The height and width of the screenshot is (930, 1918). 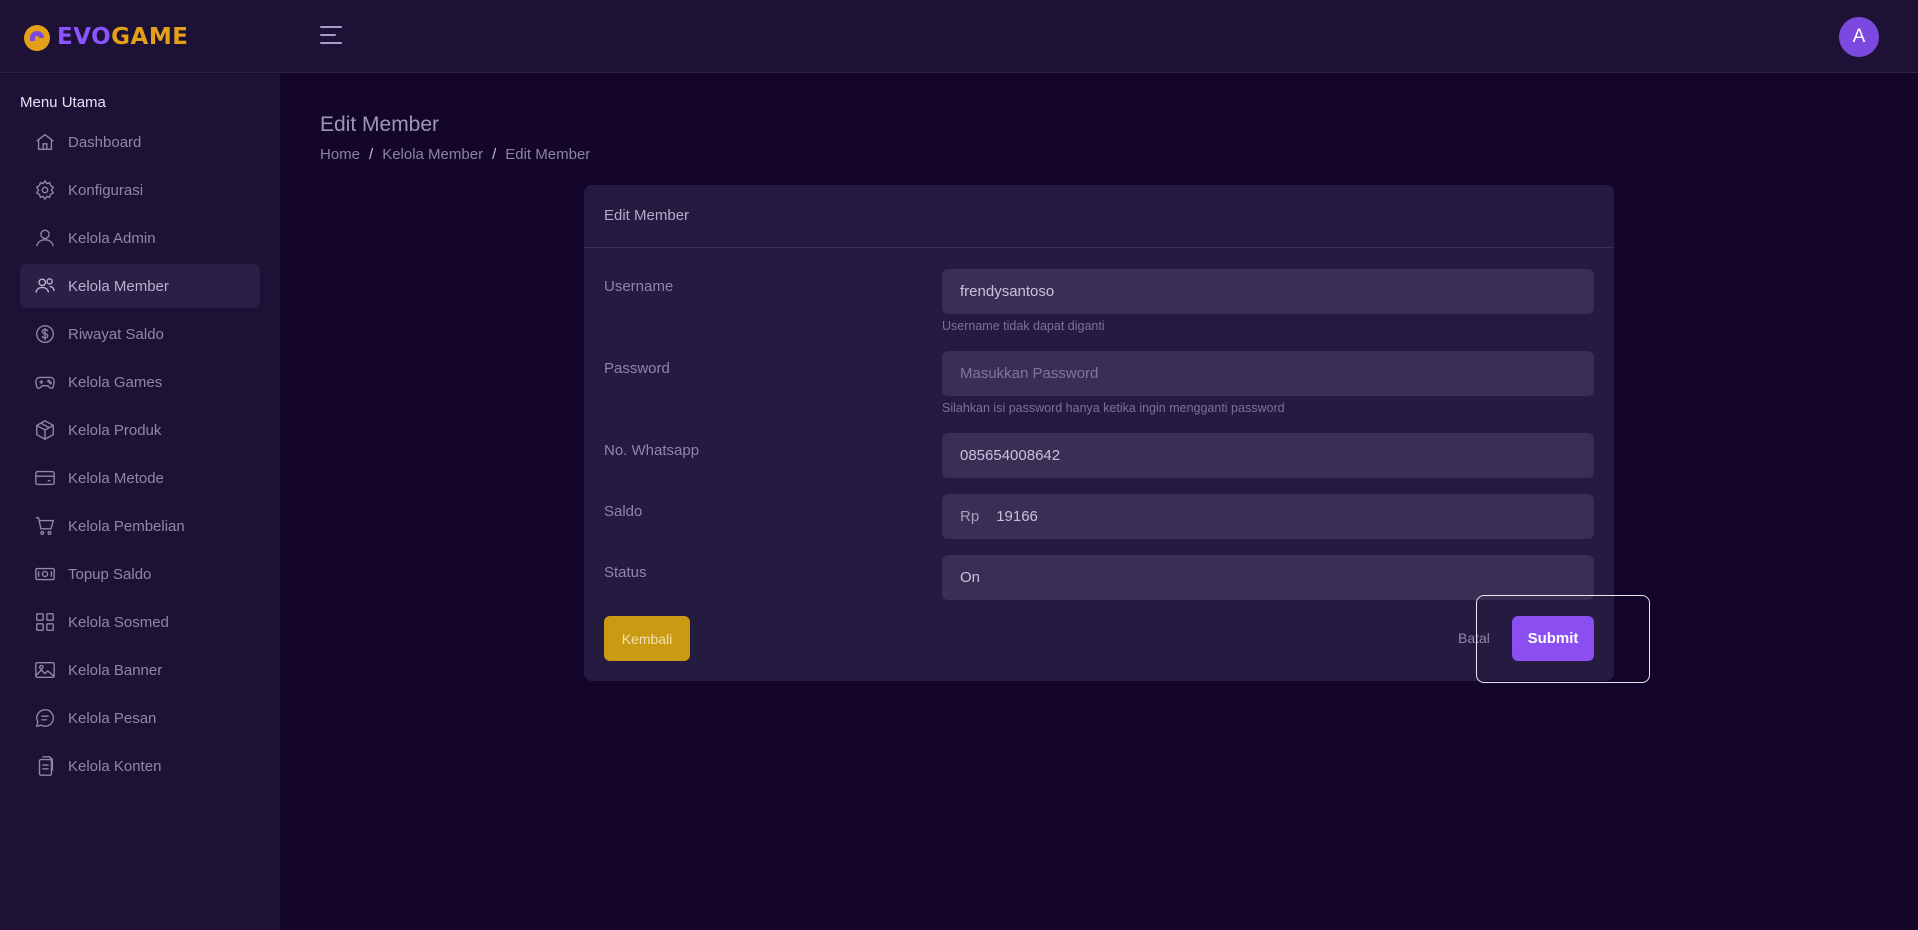 I want to click on sidebar-item-label: Kelola Pesan, so click(x=112, y=718).